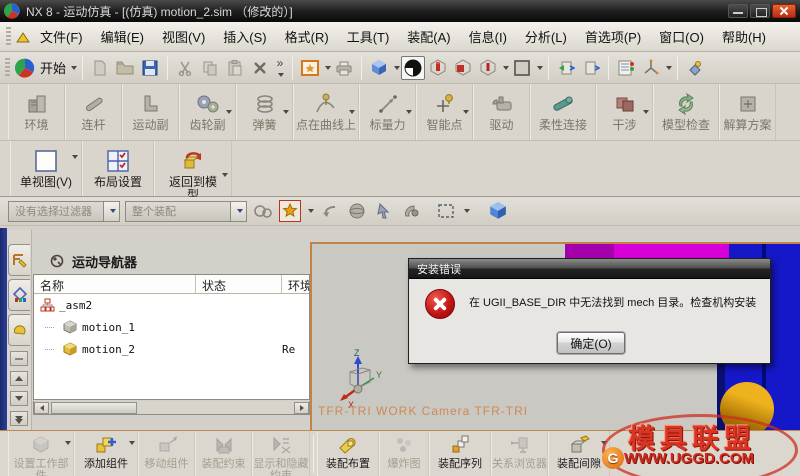 Image resolution: width=800 pixels, height=476 pixels. What do you see at coordinates (579, 453) in the screenshot?
I see `assembly-clearance-button: 装配间隙` at bounding box center [579, 453].